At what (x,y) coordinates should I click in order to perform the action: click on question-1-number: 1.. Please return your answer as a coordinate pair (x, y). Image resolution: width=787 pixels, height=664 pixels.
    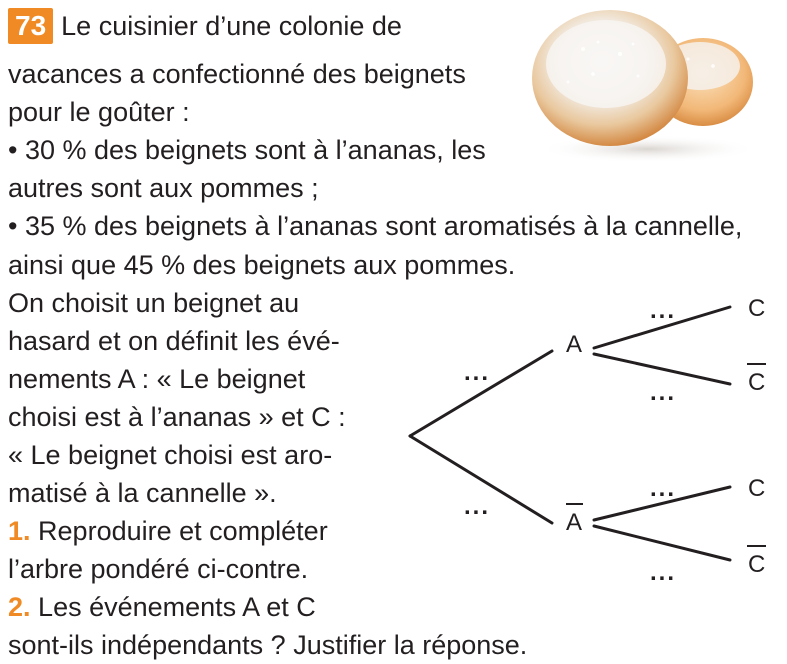
    Looking at the image, I should click on (19, 531).